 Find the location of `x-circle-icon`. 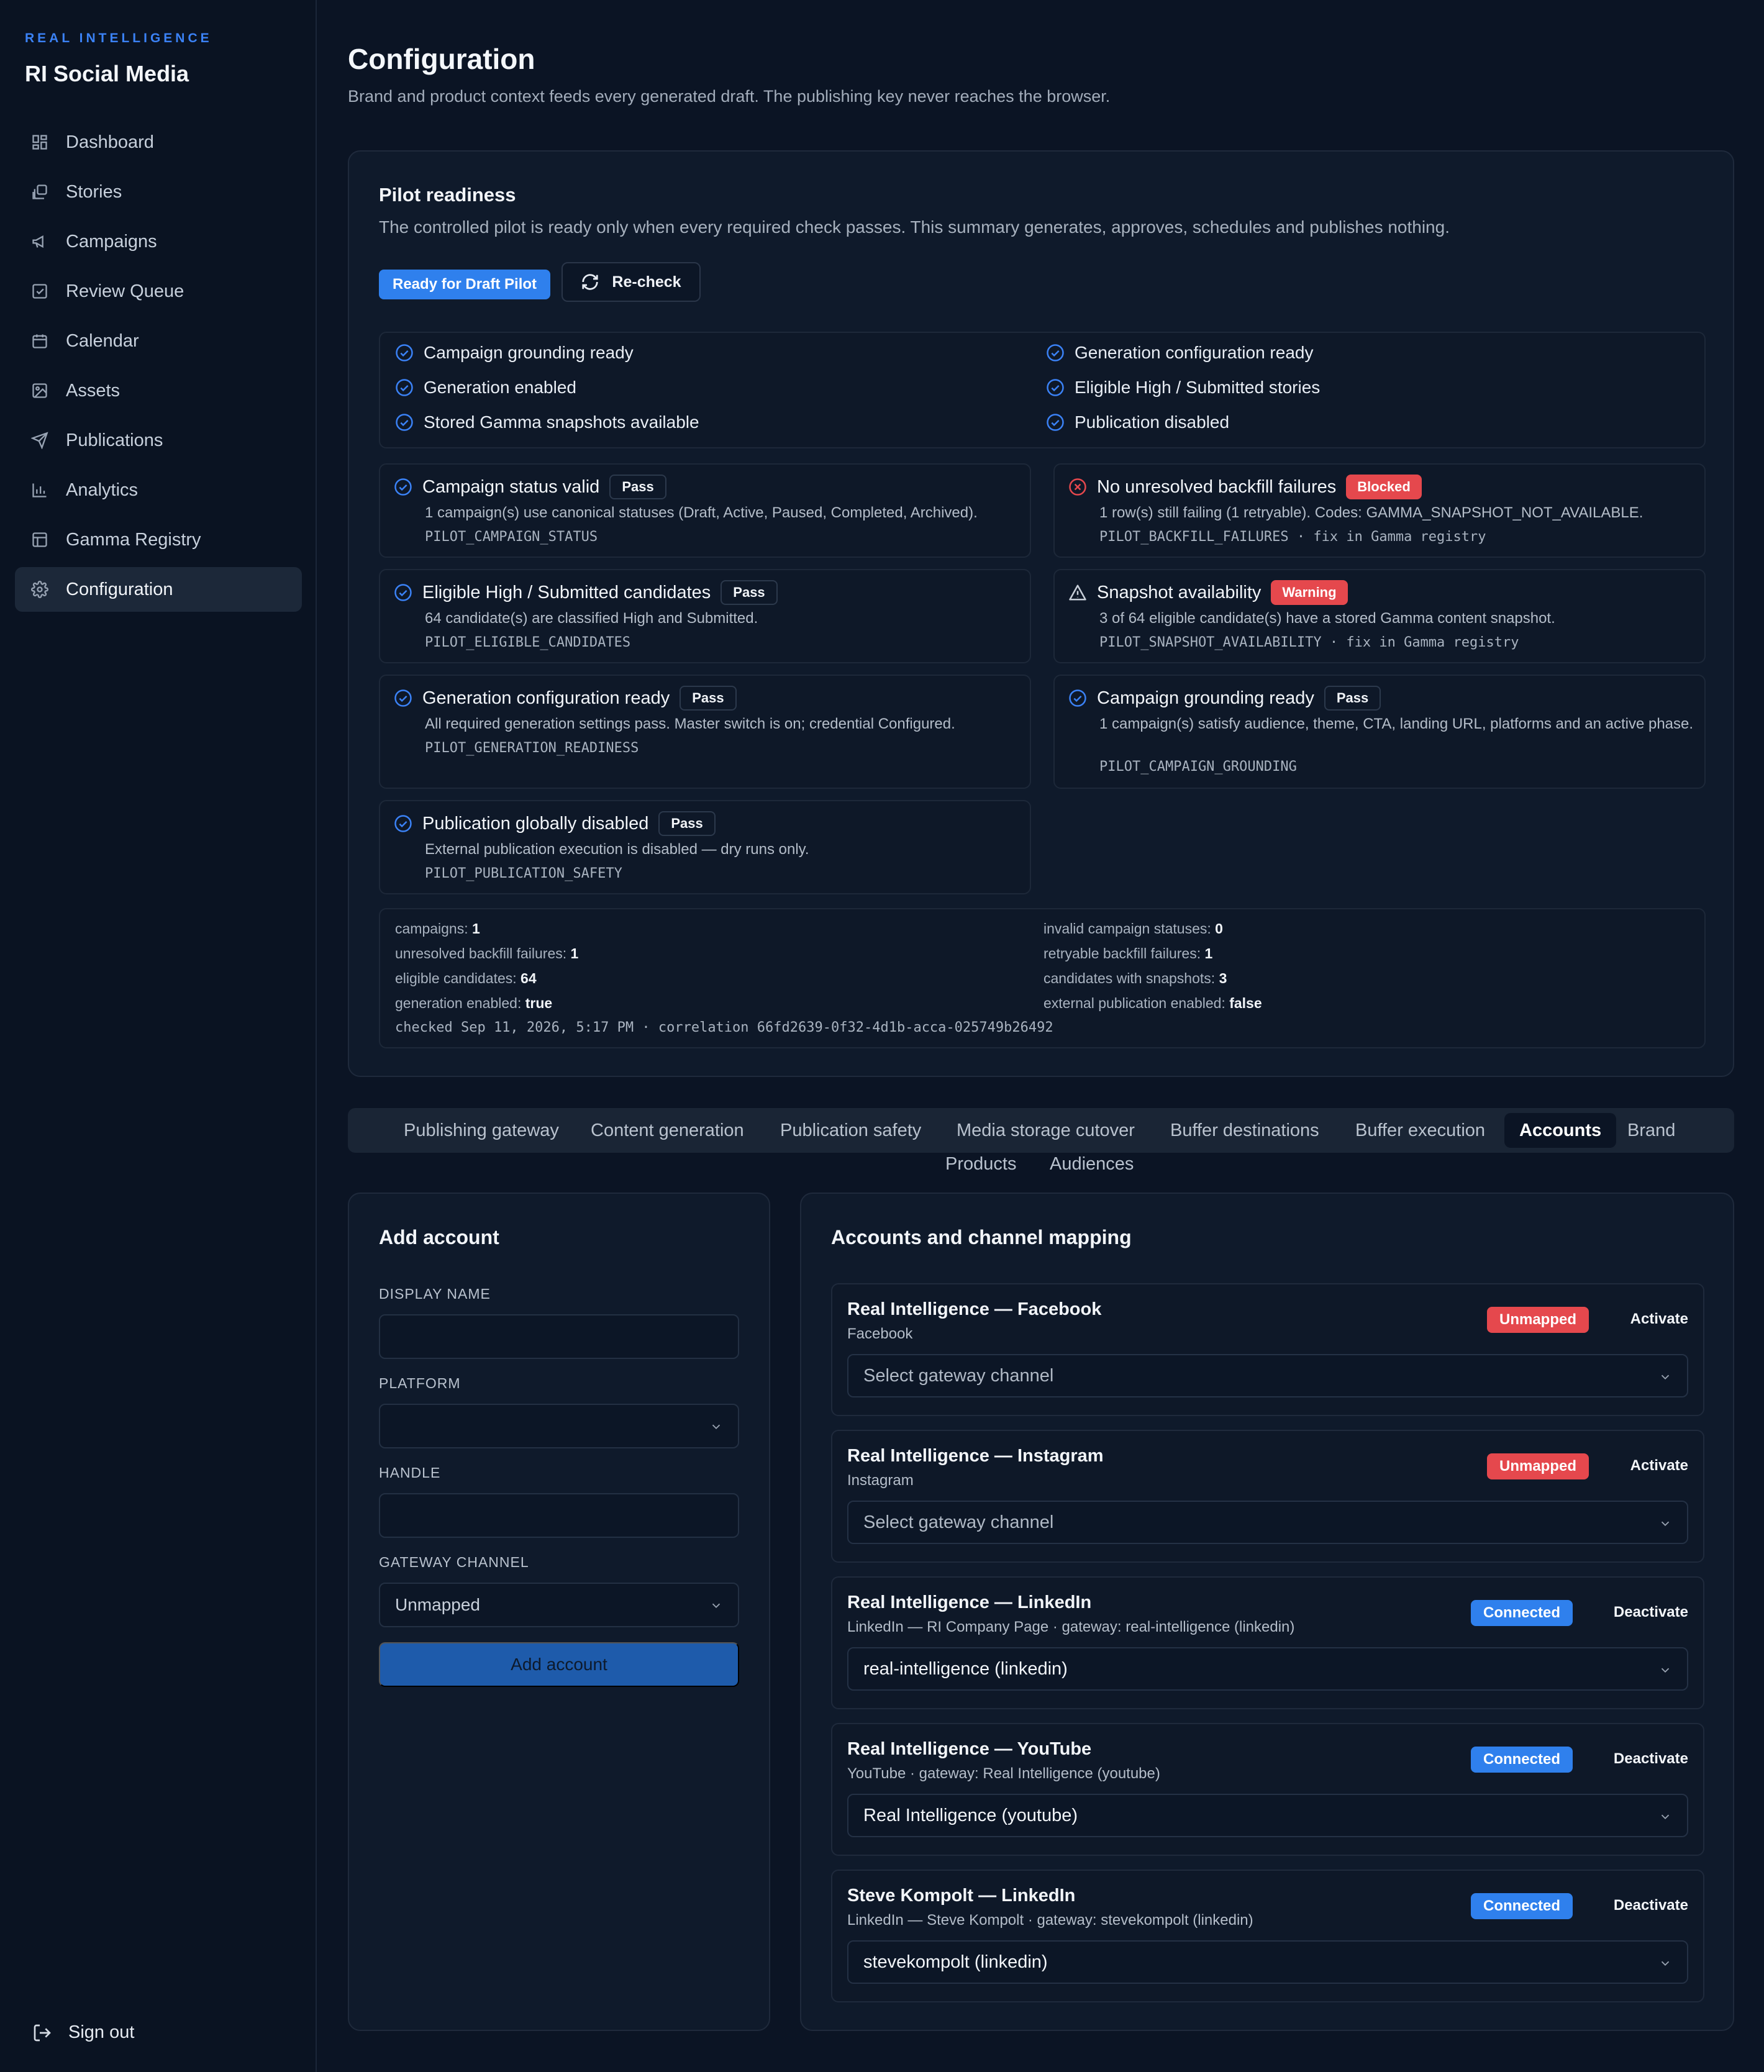

x-circle-icon is located at coordinates (1077, 487).